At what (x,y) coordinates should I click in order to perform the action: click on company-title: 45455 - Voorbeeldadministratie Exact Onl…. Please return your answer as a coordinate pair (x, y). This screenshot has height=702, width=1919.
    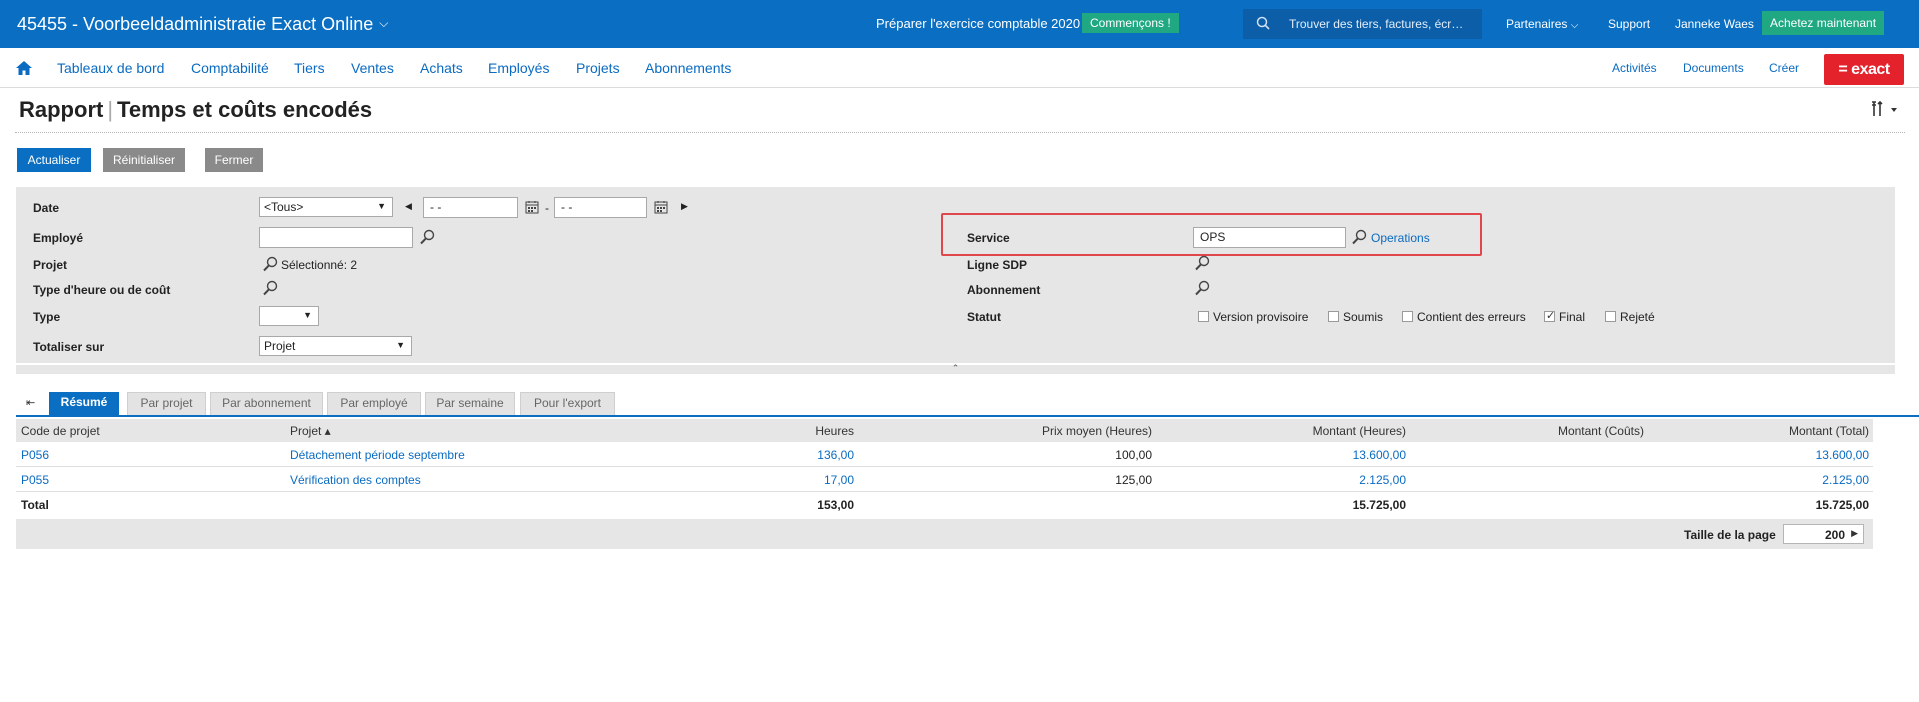
    Looking at the image, I should click on (195, 24).